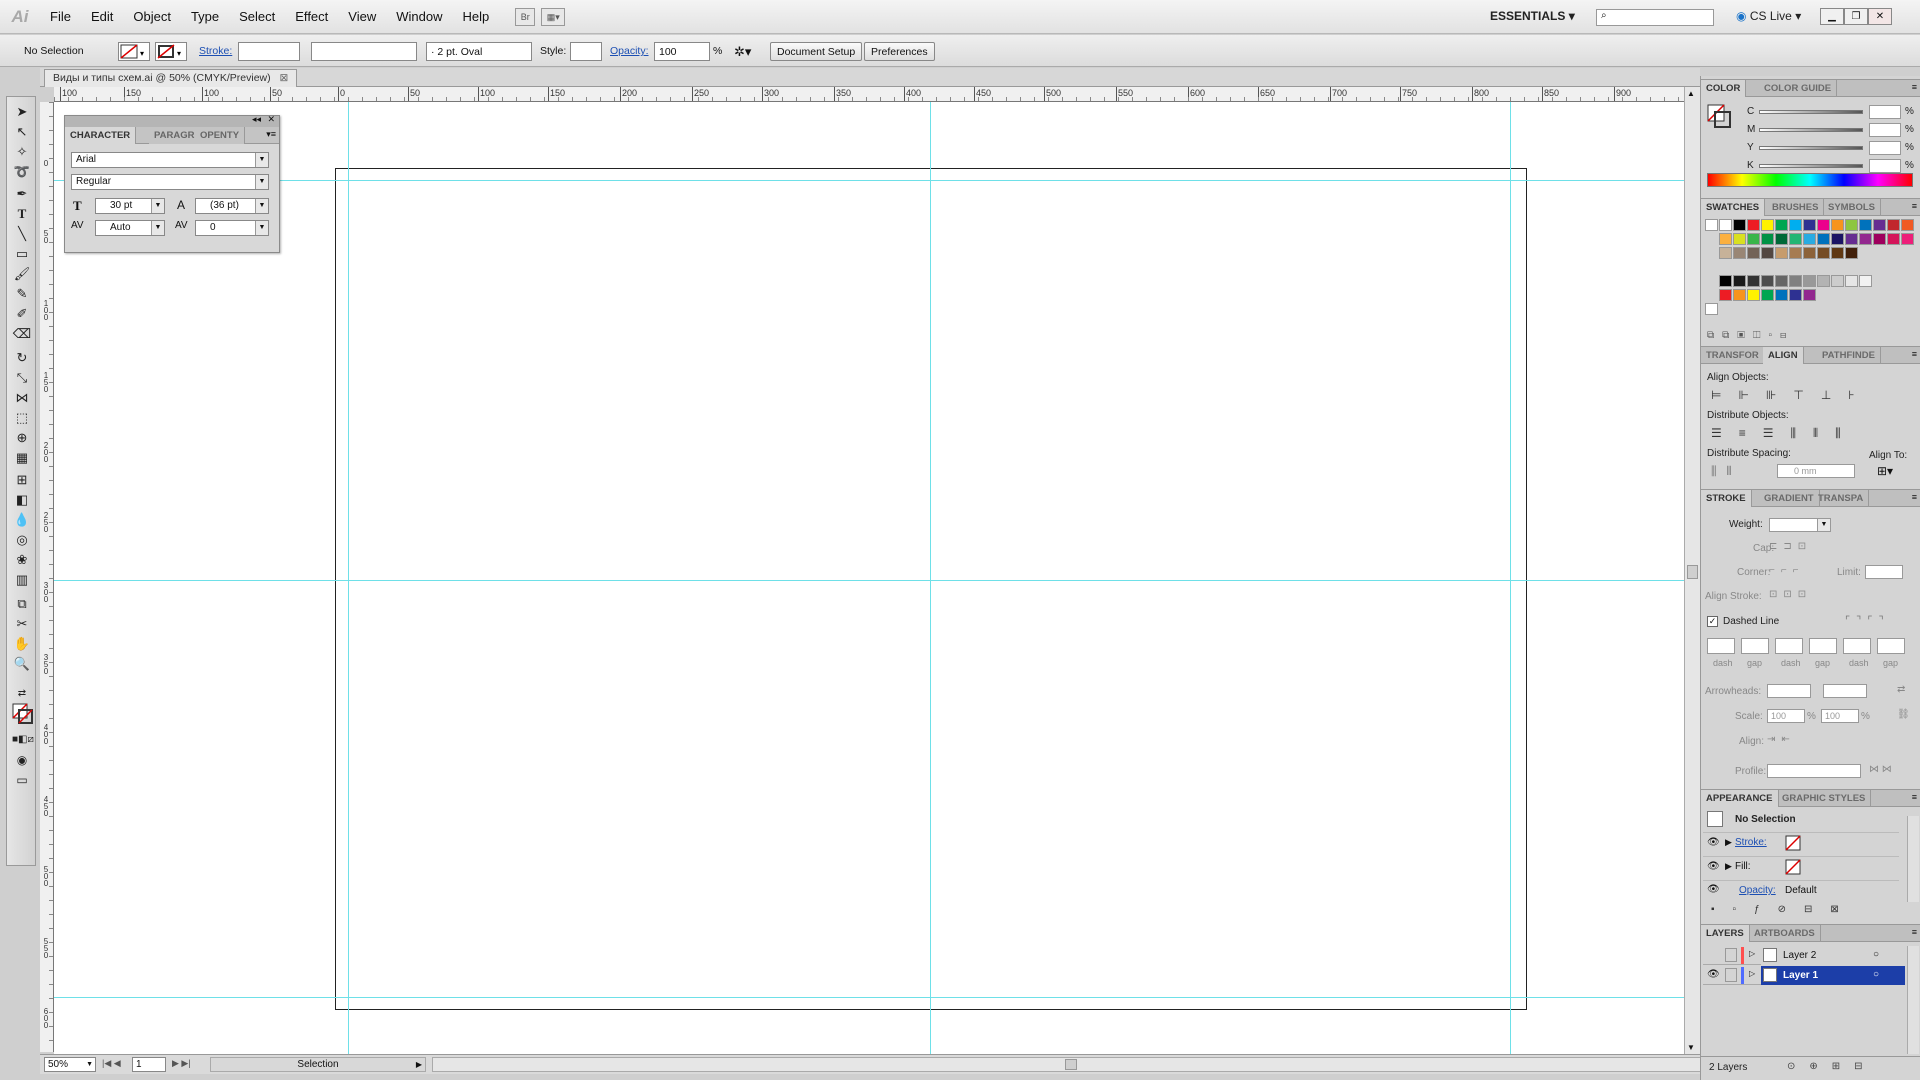 The image size is (1920, 1080). Describe the element at coordinates (1800, 975) in the screenshot. I see `layer-name: Layer 1` at that location.